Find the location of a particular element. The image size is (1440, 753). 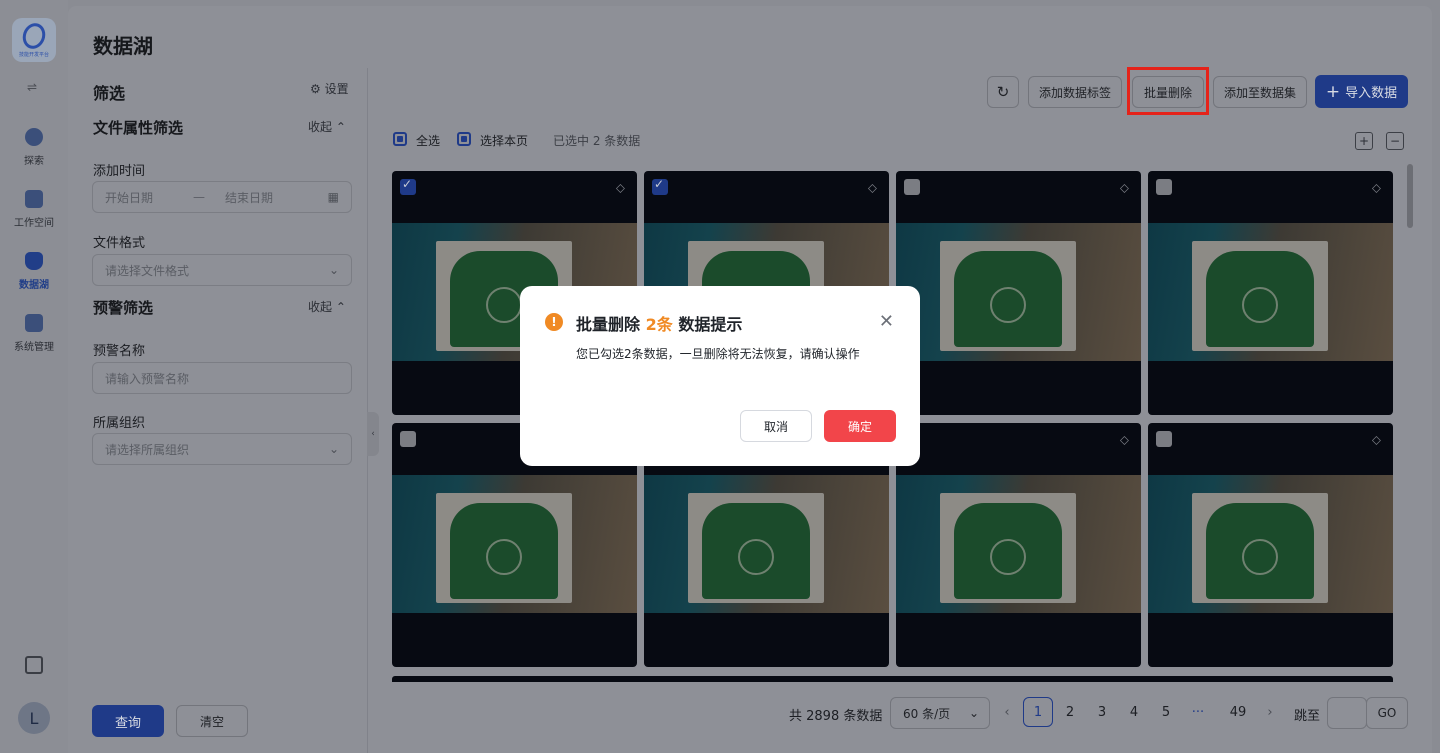

zoom-out-icon: − is located at coordinates (1395, 141).